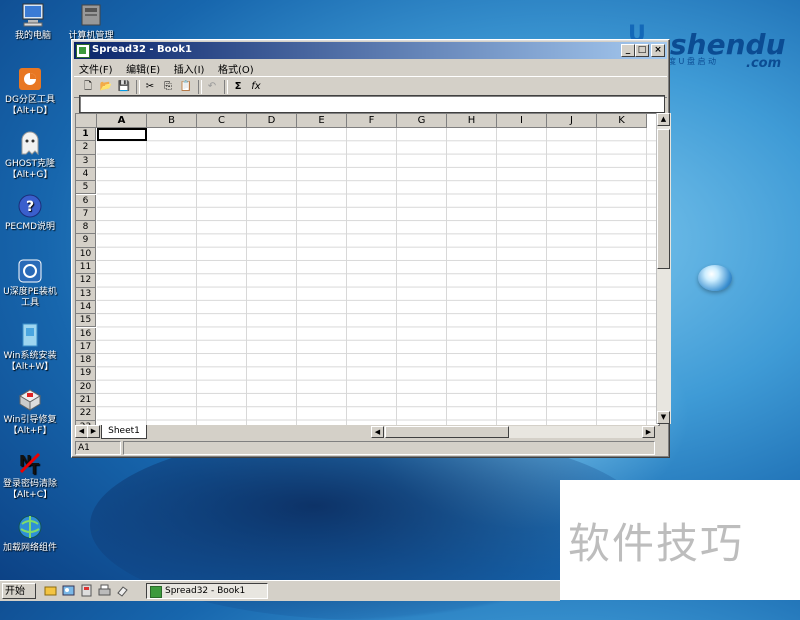 This screenshot has height=620, width=800. I want to click on desktop-icon-label: U深度PE装机 工具, so click(30, 297).